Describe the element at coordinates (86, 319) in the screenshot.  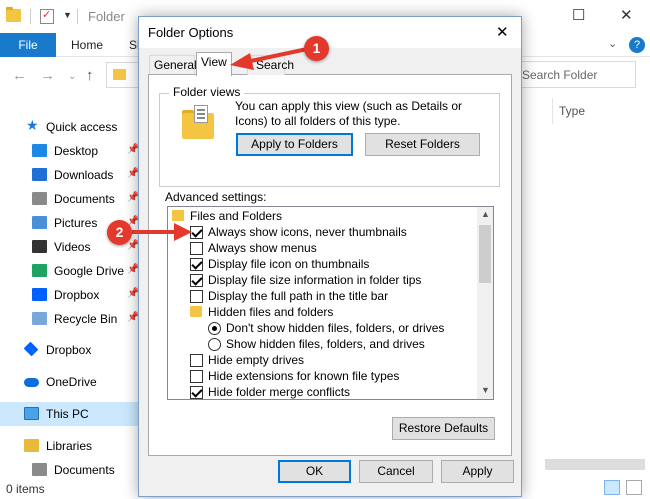
I see `sidebar-item-label: Recycle Bin` at that location.